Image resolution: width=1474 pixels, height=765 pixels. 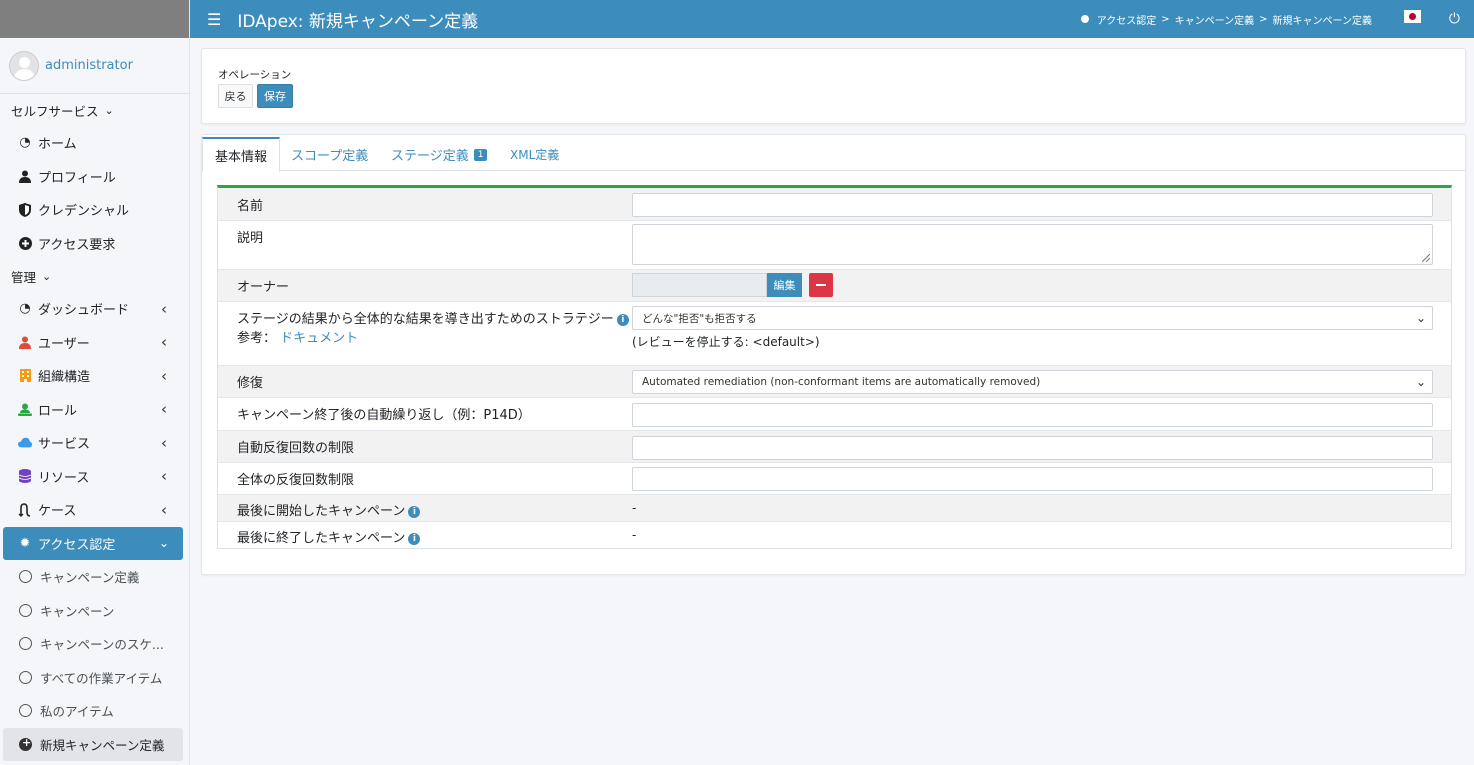 What do you see at coordinates (1215, 19) in the screenshot?
I see `breadcrumb-item: キャンペーン定義` at bounding box center [1215, 19].